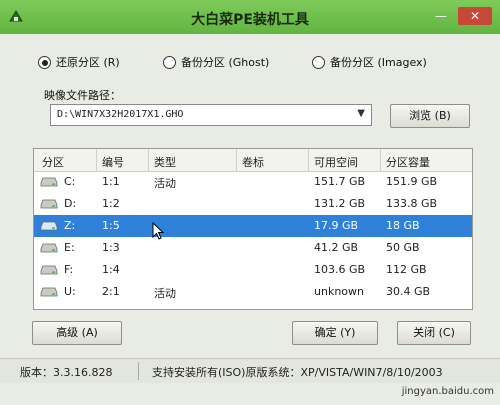 The height and width of the screenshot is (405, 500). I want to click on window-title: 大白菜PE装机工具, so click(250, 20).